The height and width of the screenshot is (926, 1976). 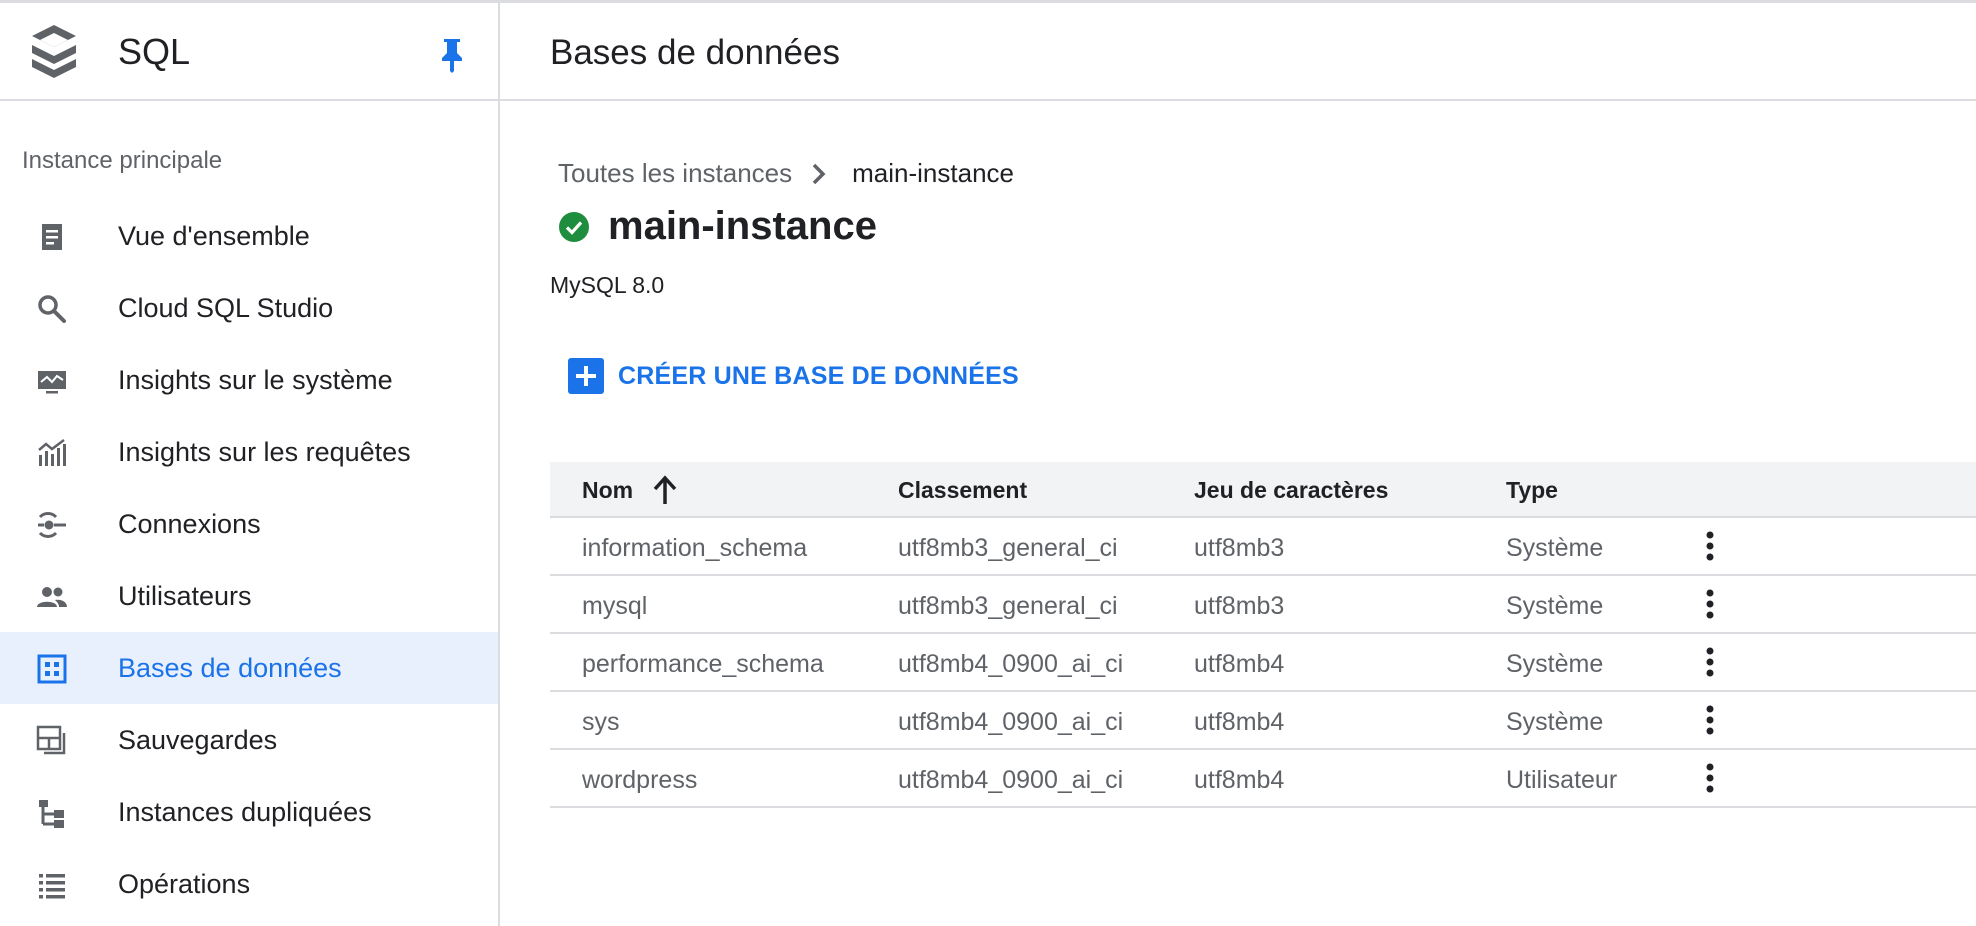 What do you see at coordinates (52, 525) in the screenshot?
I see `connection-icon` at bounding box center [52, 525].